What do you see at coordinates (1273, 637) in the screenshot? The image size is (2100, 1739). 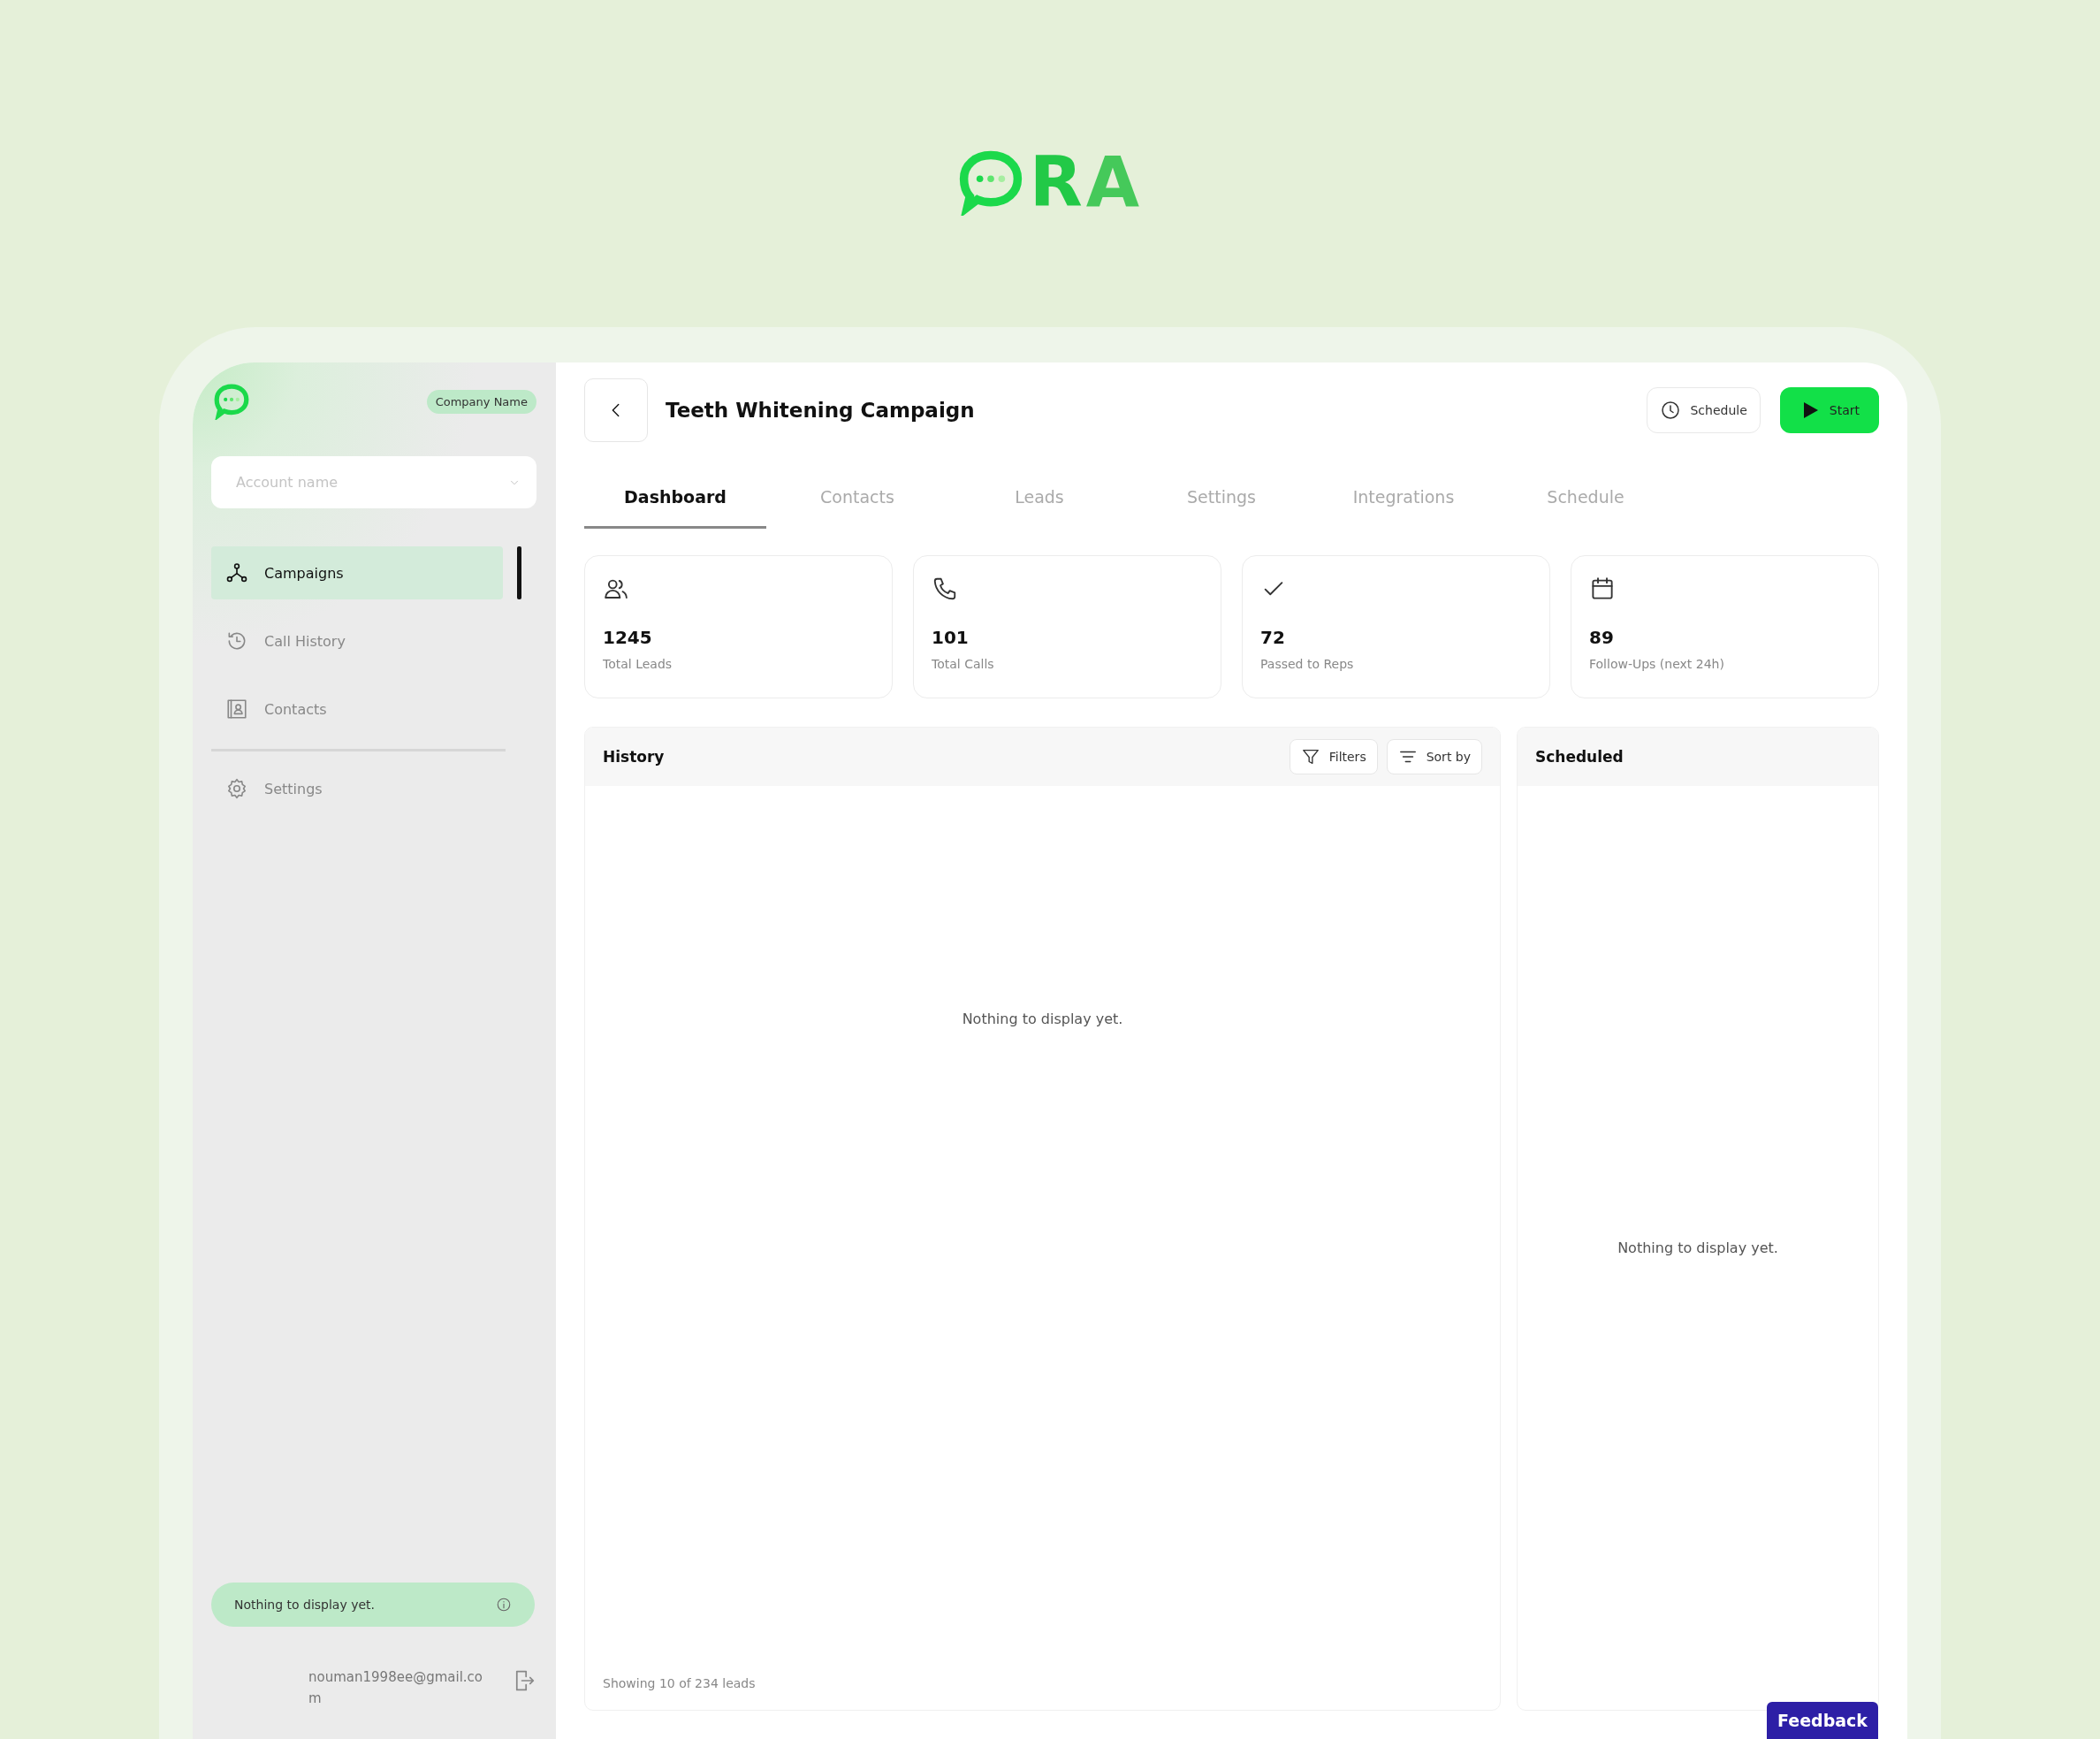 I see `stat-value: 72` at bounding box center [1273, 637].